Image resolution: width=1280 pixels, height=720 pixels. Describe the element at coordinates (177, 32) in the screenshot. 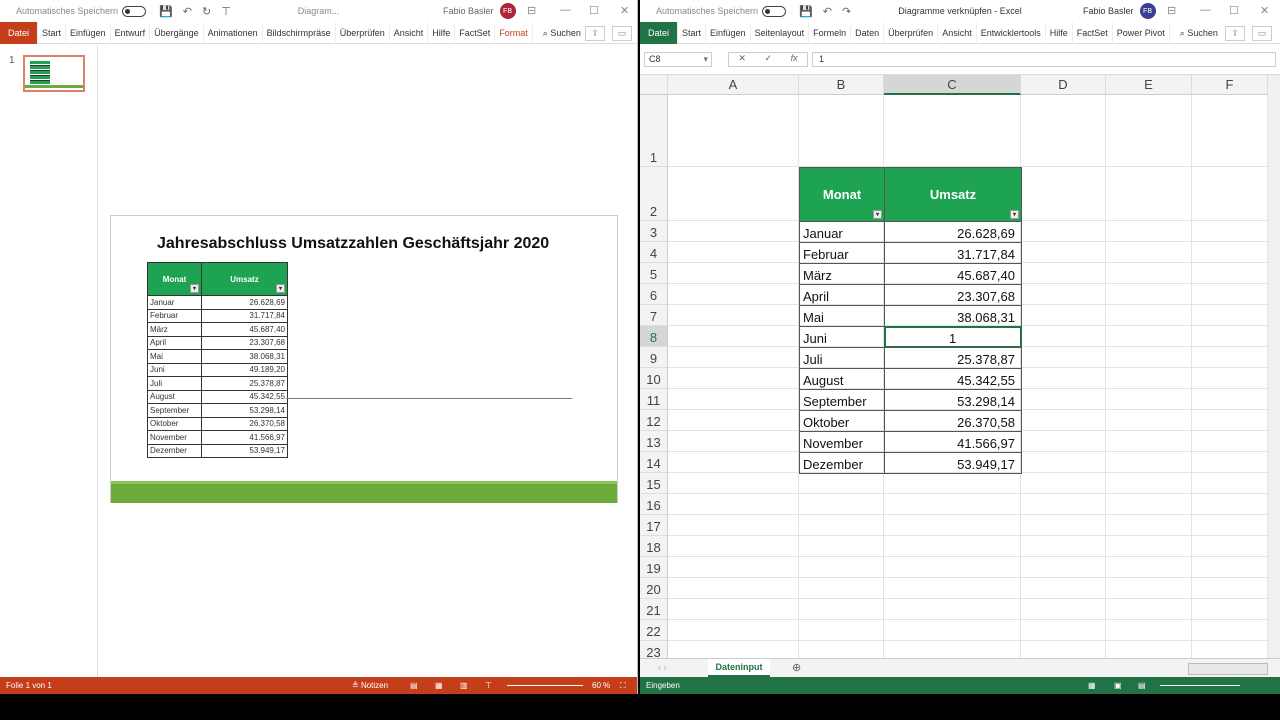

I see `tab-übergänge: Übergänge` at that location.